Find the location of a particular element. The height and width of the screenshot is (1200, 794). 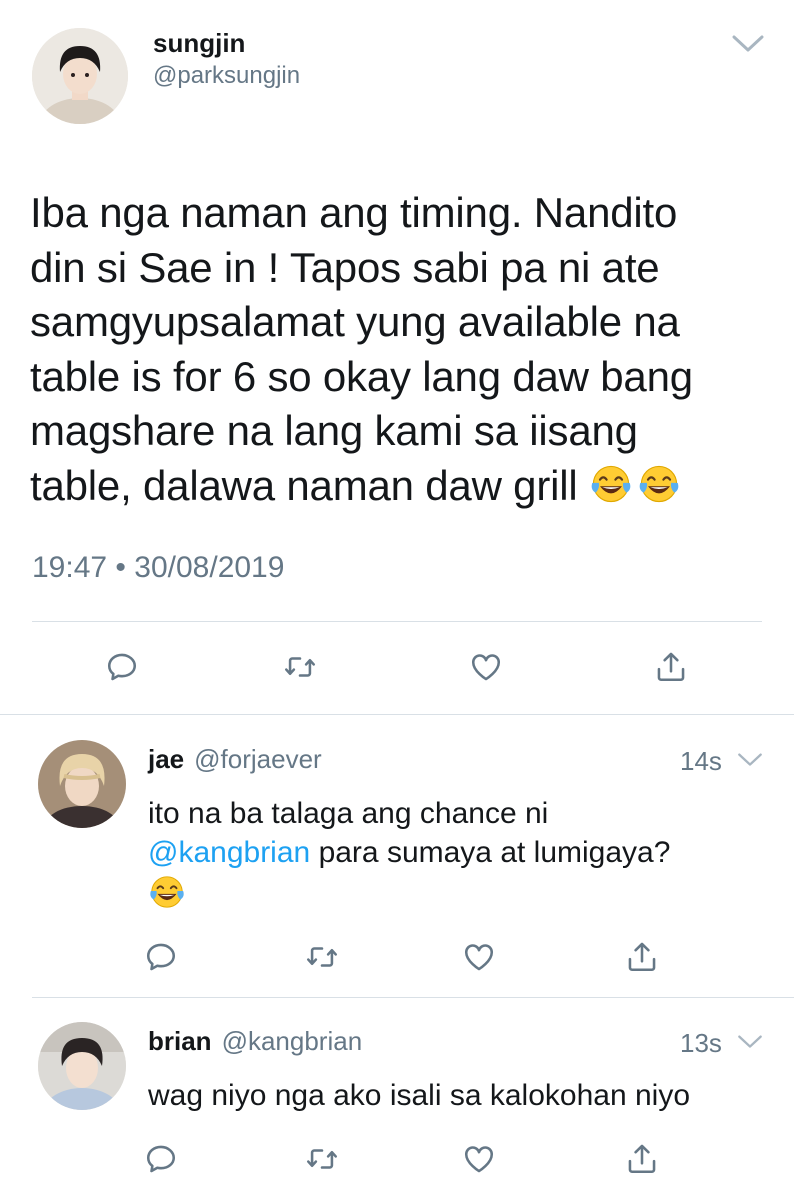

reply-header: jae @forjaever is located at coordinates (235, 759).